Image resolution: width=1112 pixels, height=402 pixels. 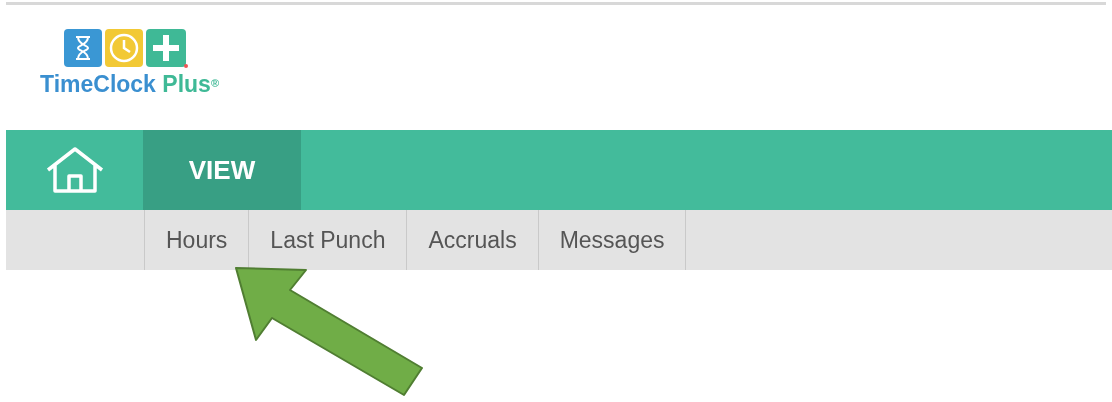 What do you see at coordinates (190, 84) in the screenshot?
I see `logo-text-suffix: Plus$^{®}$` at bounding box center [190, 84].